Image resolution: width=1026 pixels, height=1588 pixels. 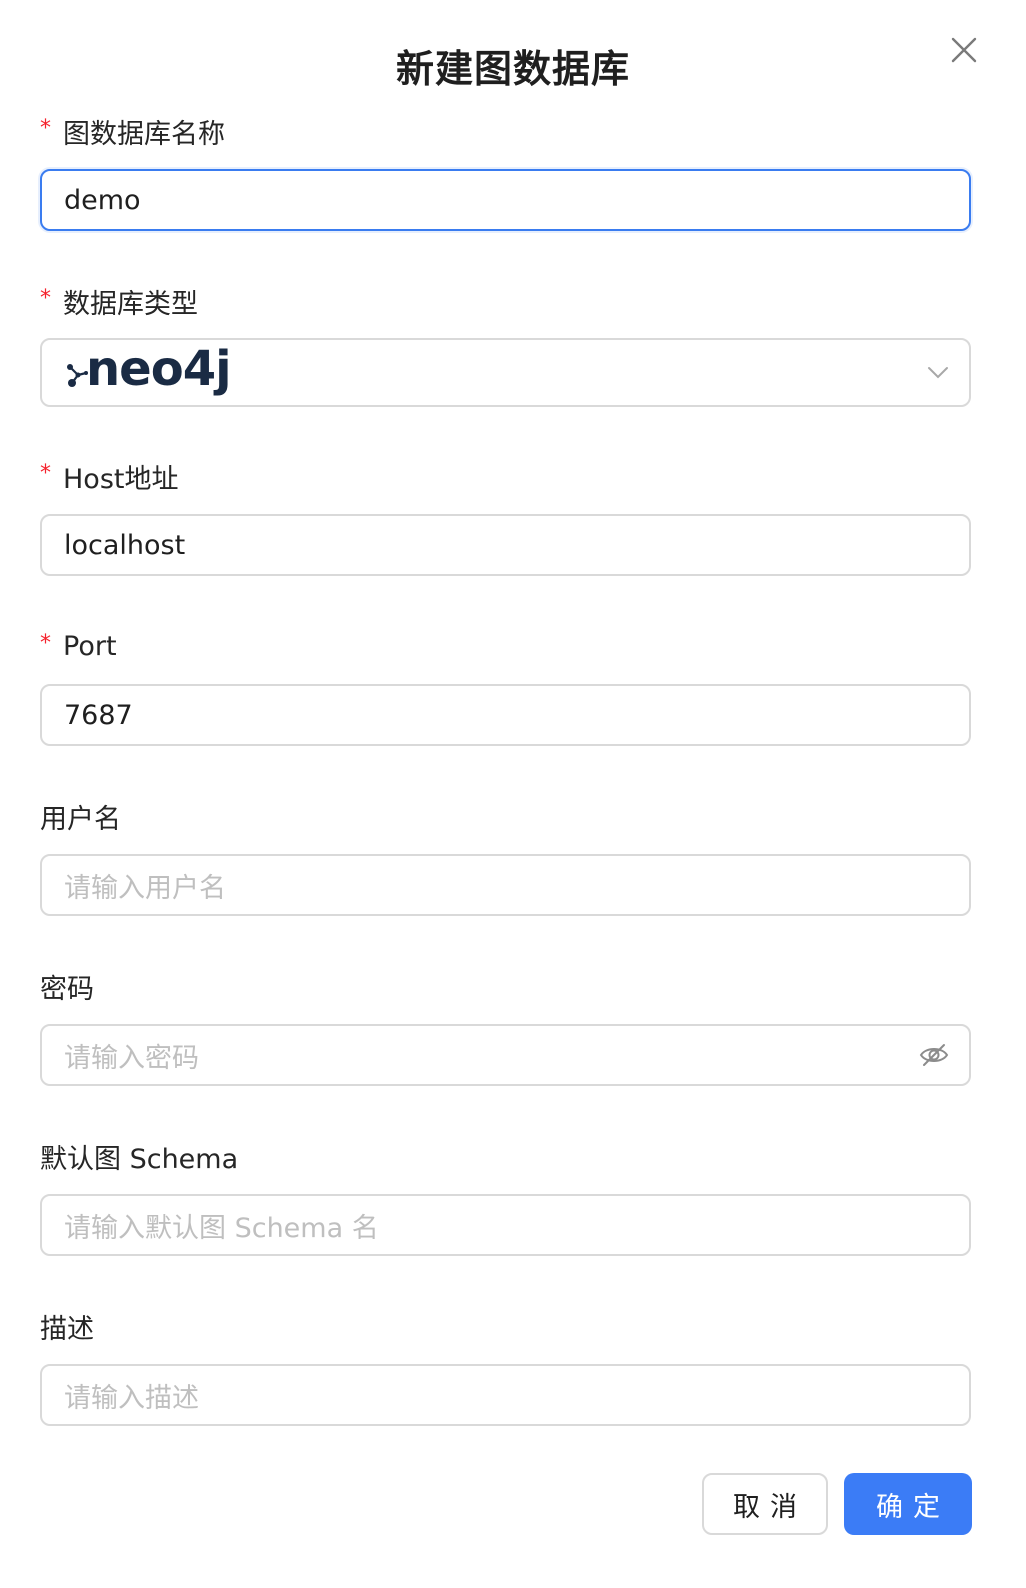 I want to click on username-input: 请输入用户名, so click(x=505, y=885).